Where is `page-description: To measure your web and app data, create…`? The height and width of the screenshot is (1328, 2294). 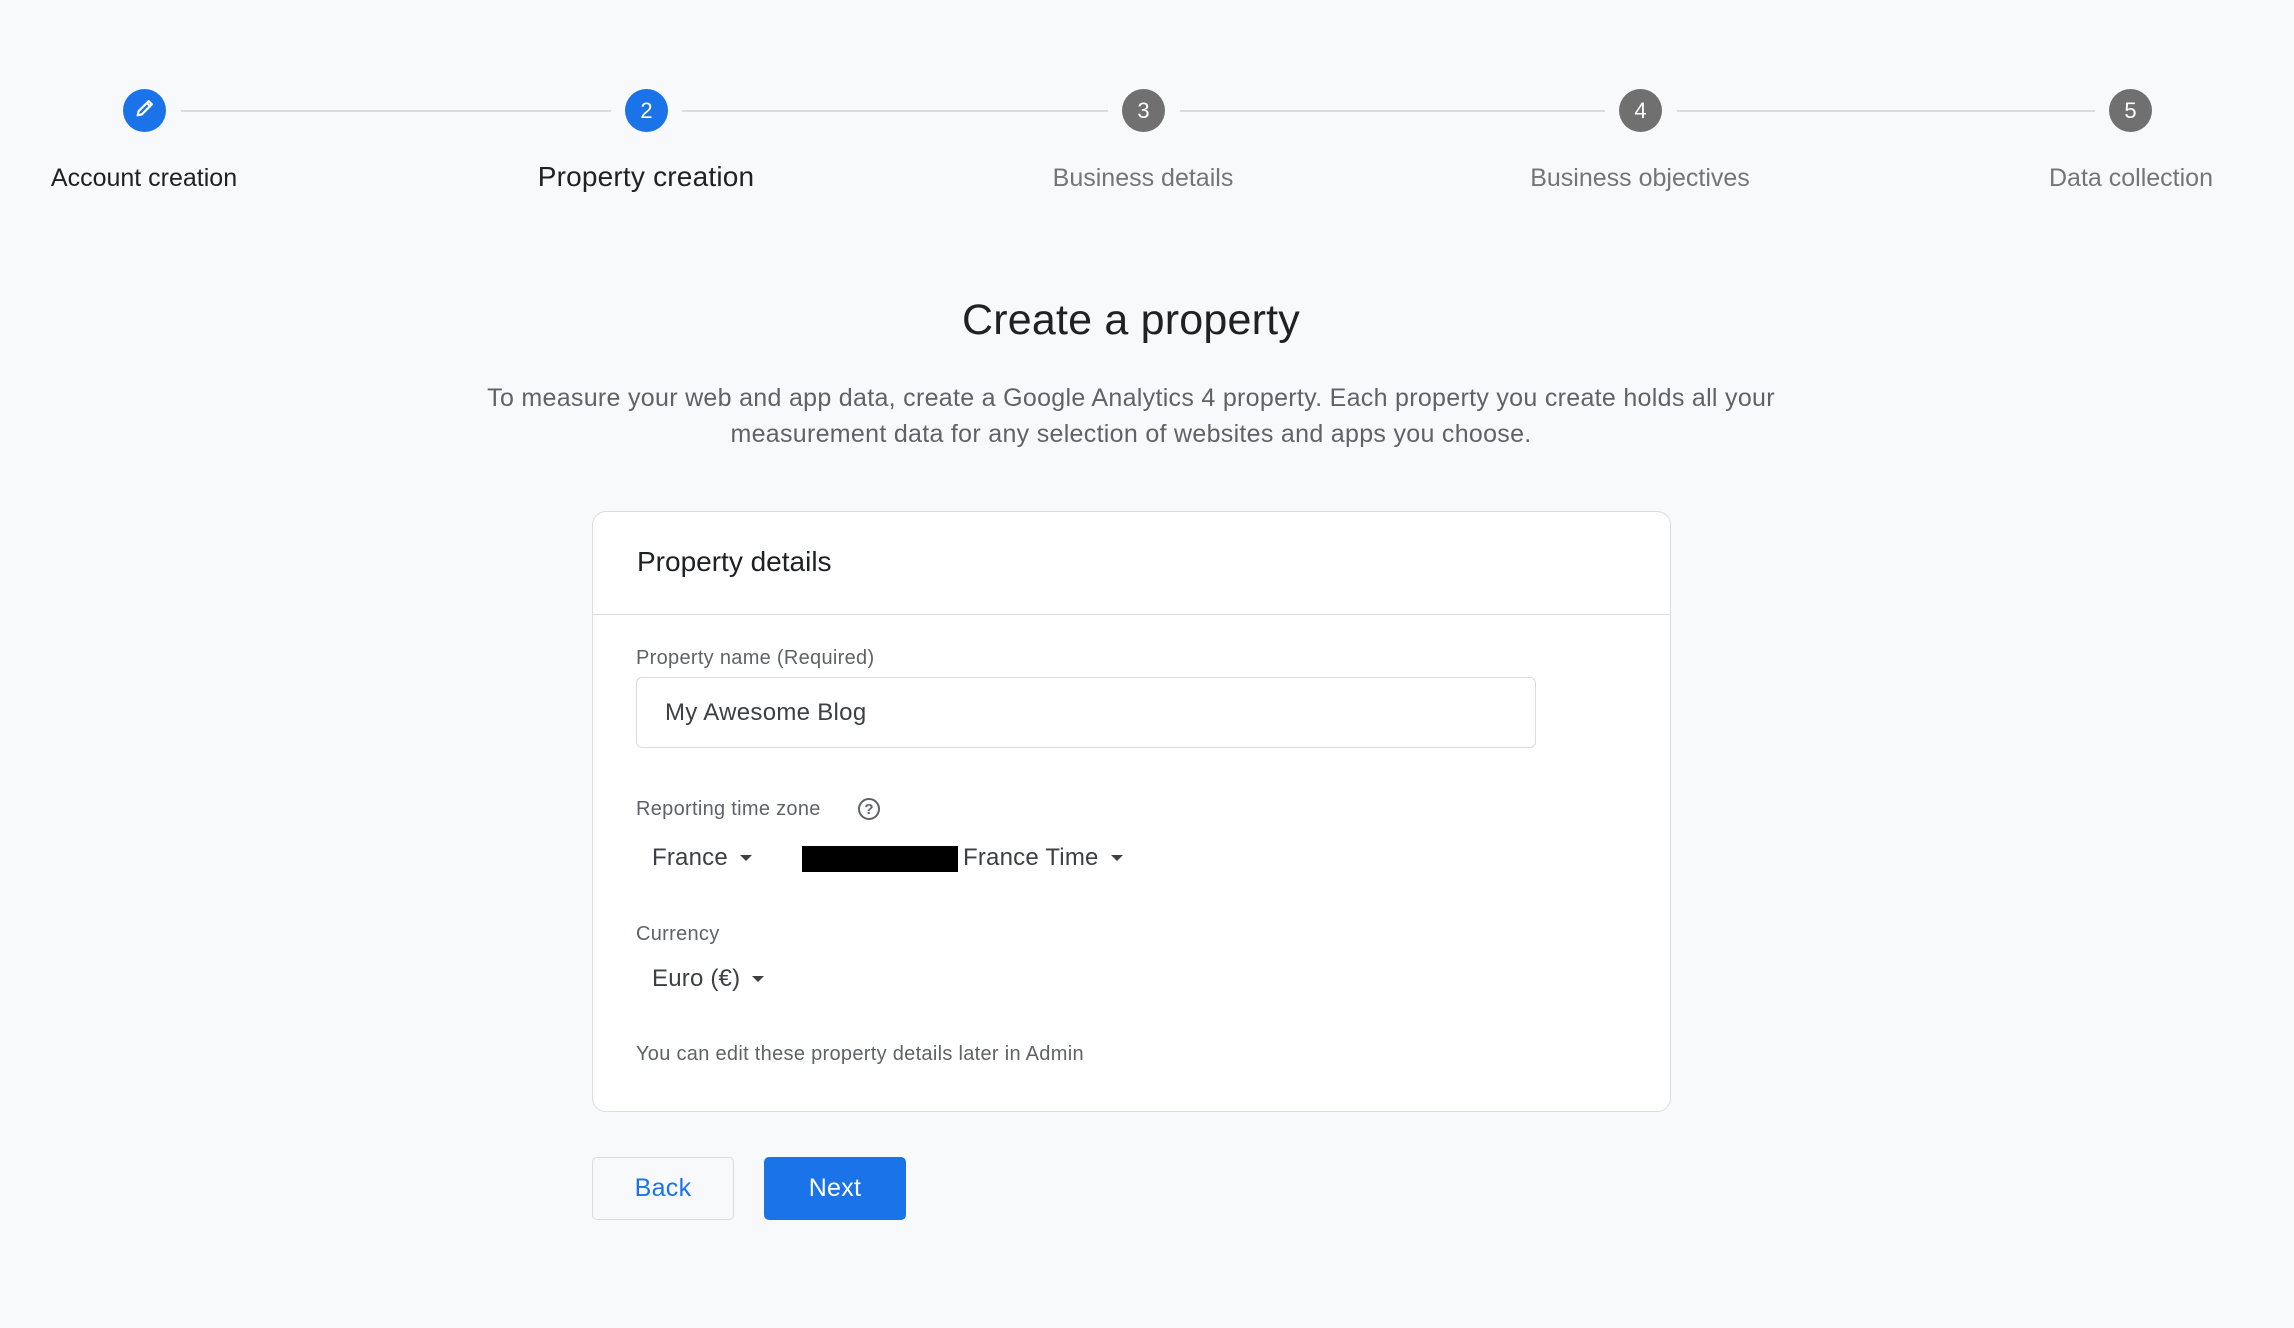
page-description: To measure your web and app data, create… is located at coordinates (1131, 416).